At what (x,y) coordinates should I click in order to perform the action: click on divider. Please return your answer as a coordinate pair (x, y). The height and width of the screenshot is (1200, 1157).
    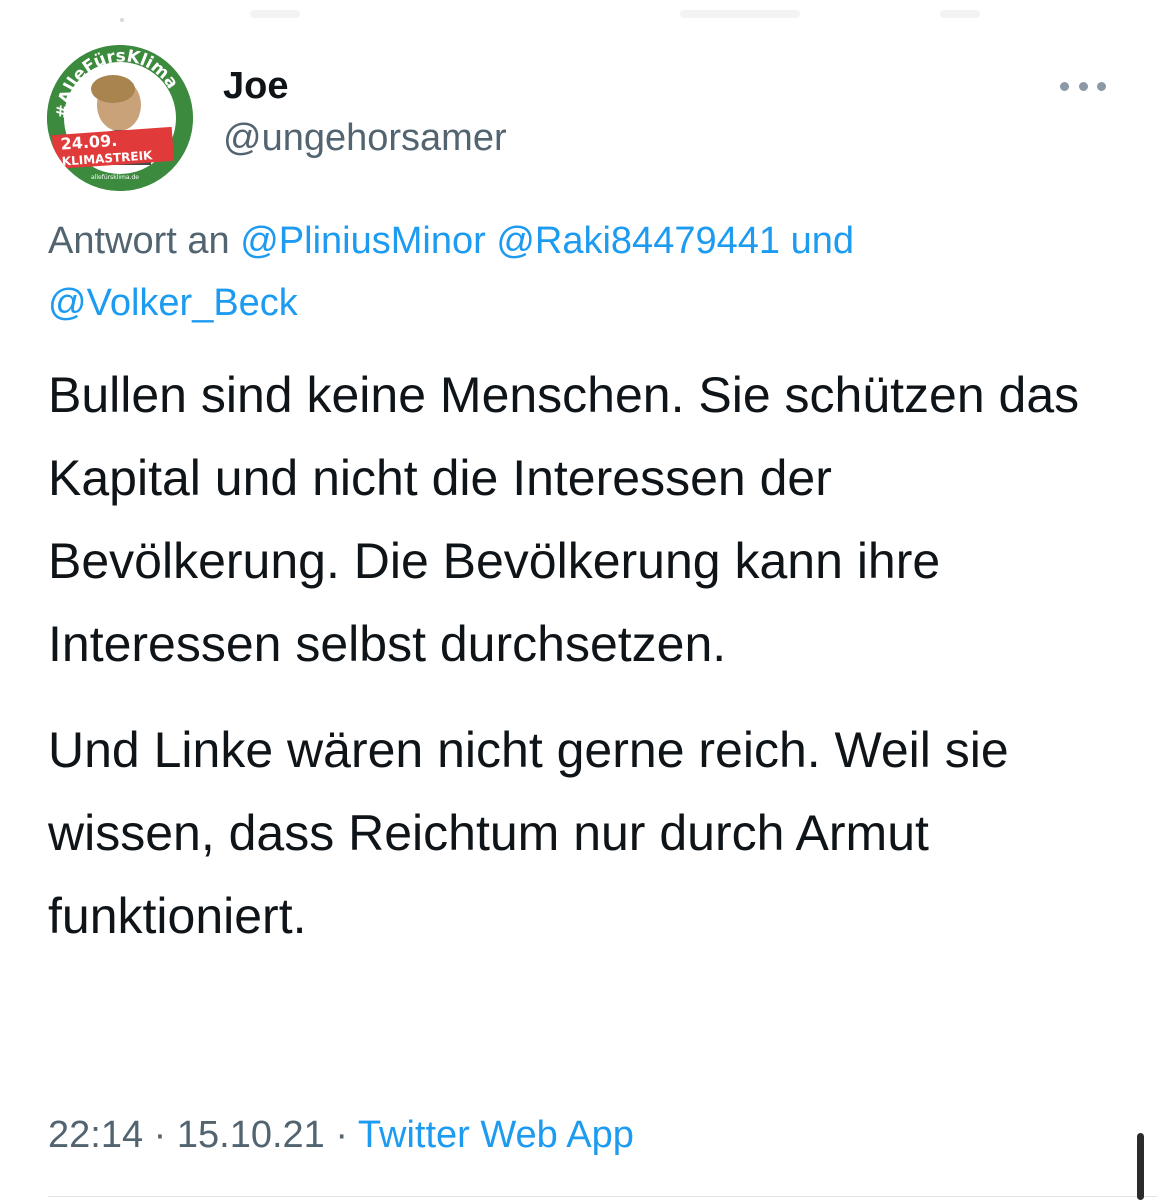
    Looking at the image, I should click on (602, 1196).